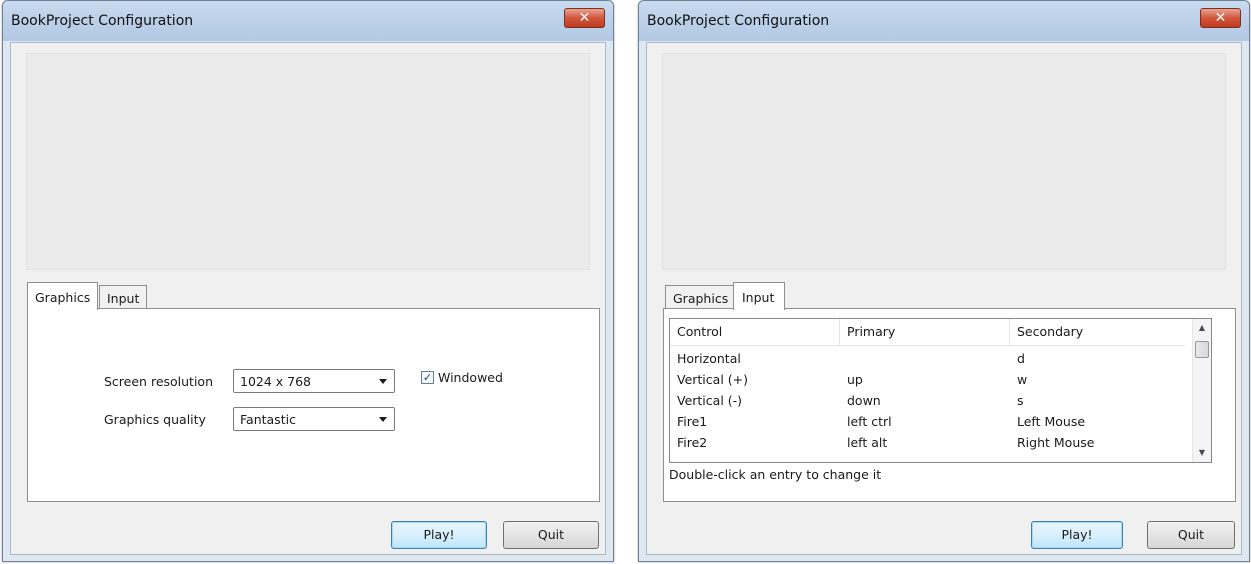 The width and height of the screenshot is (1251, 564). Describe the element at coordinates (927, 442) in the screenshot. I see `table-row: Fire2 left alt Right Mouse` at that location.